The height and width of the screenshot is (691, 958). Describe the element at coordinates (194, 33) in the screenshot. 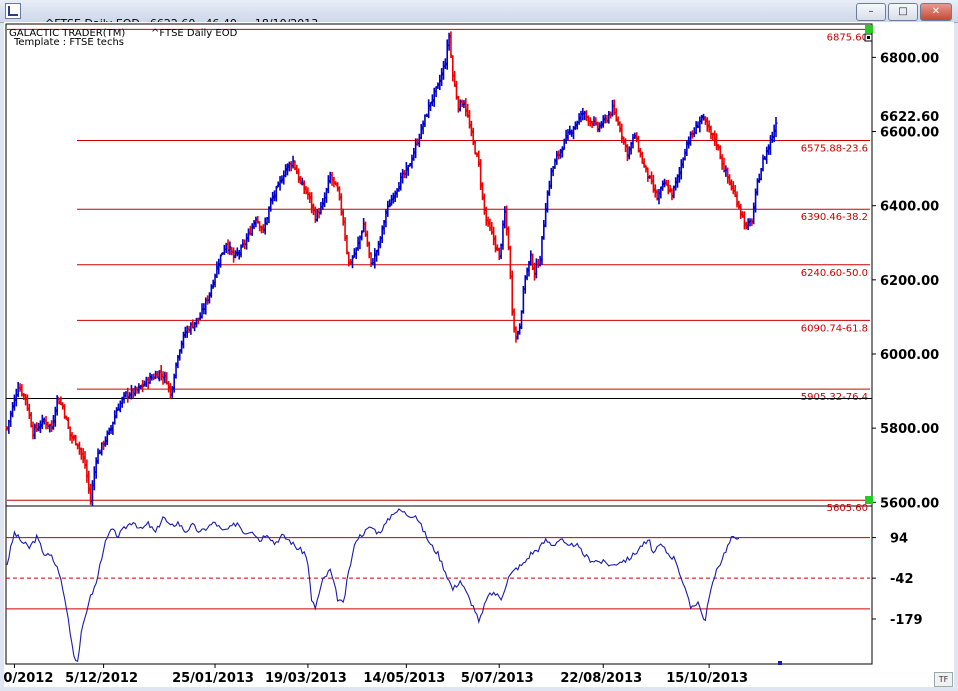

I see `series-label: ^FTSE Daily EOD` at that location.